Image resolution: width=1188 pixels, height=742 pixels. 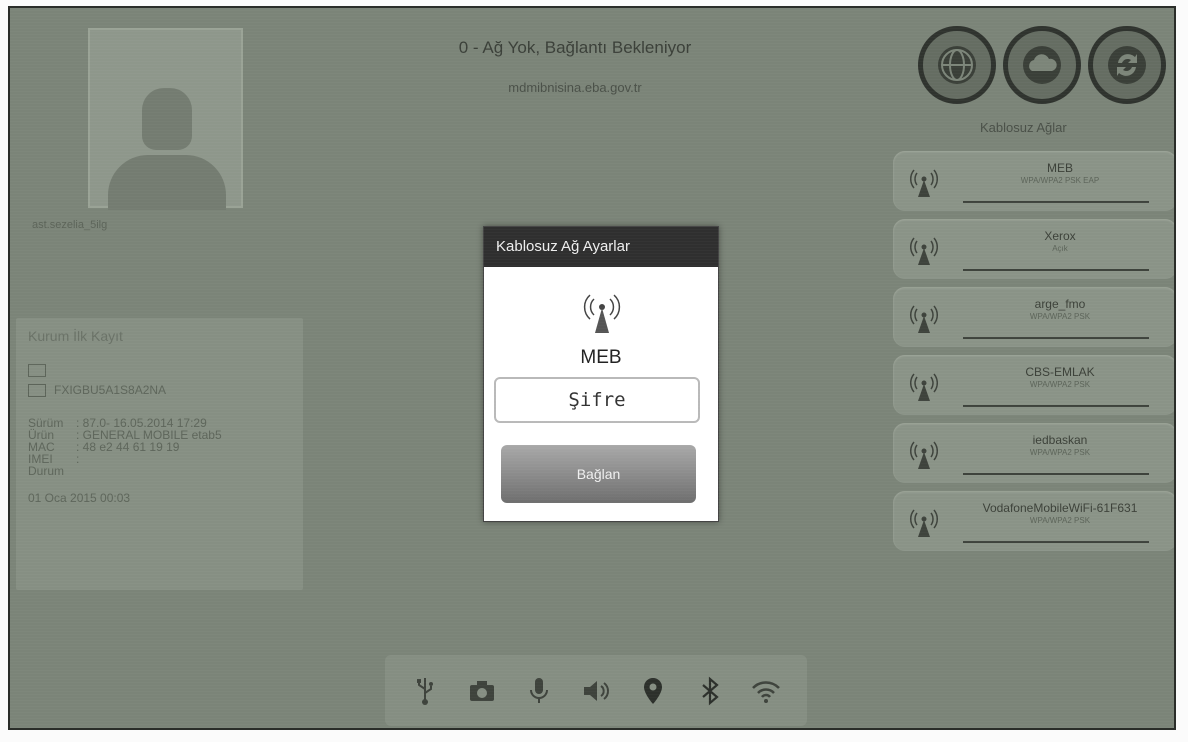 I want to click on wifi-icon, so click(x=766, y=691).